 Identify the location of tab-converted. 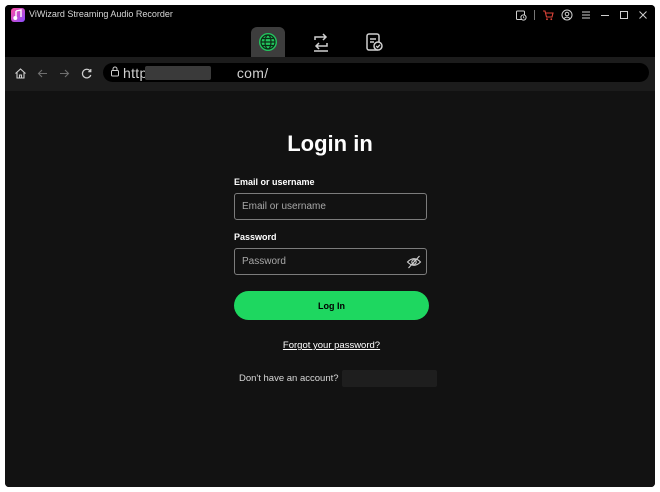
(374, 42).